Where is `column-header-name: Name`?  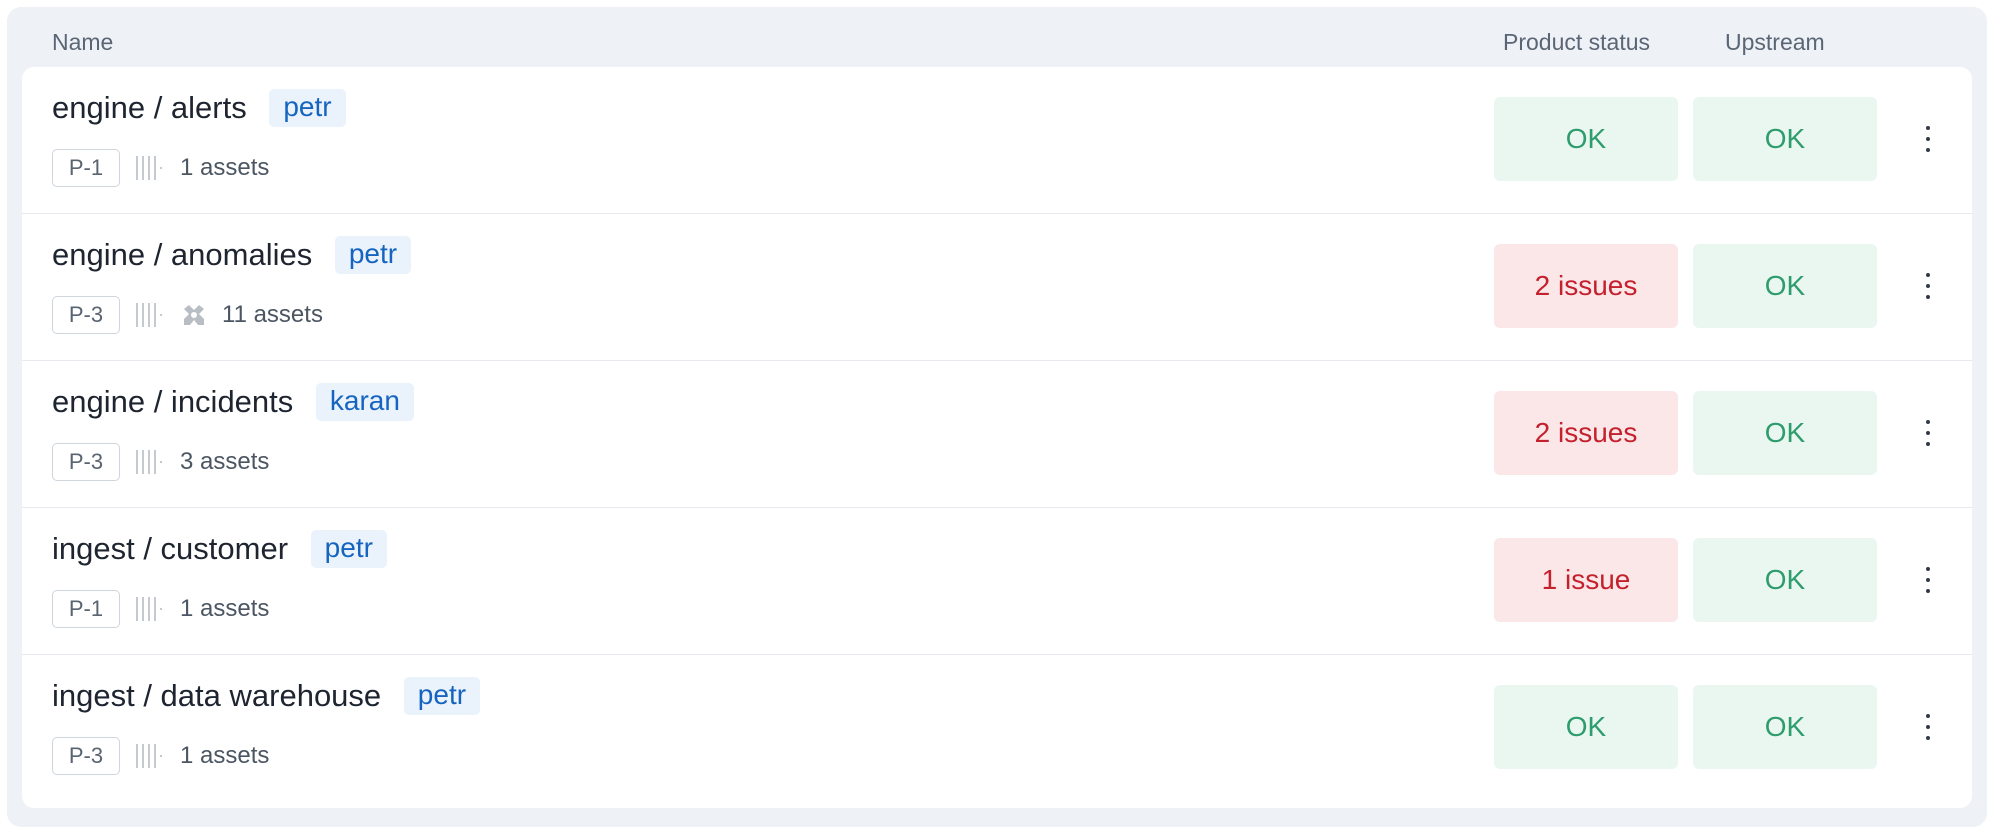
column-header-name: Name is located at coordinates (82, 42).